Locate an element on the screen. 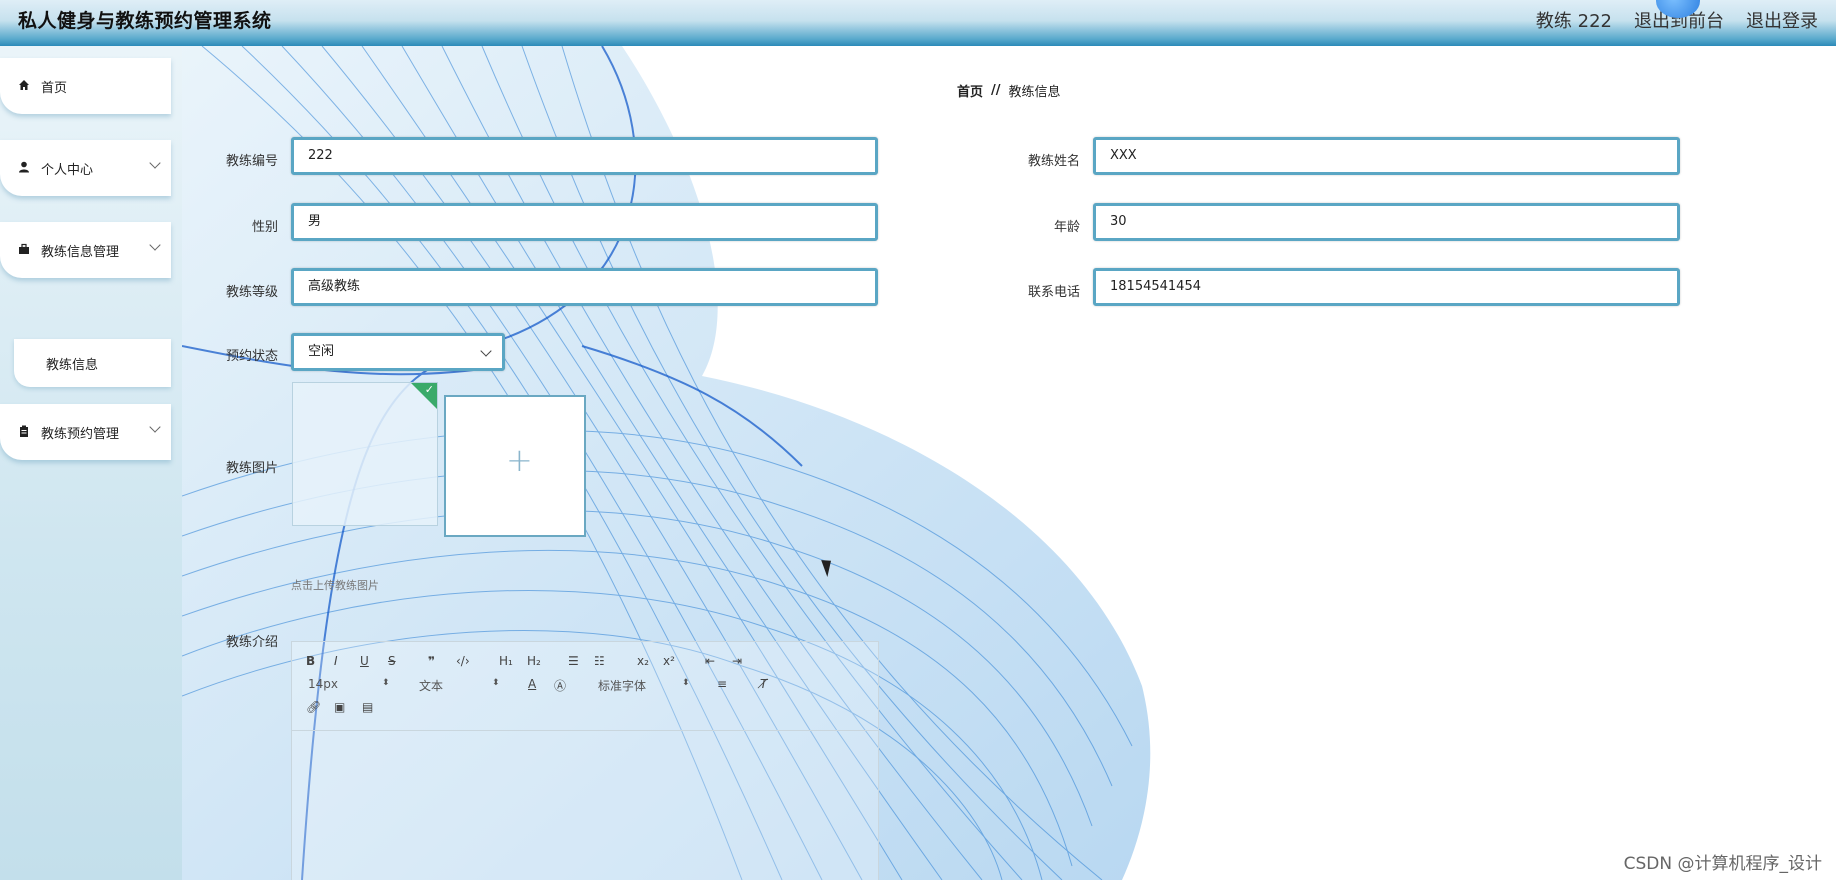 This screenshot has width=1836, height=880. font-family-select: 标准字体 is located at coordinates (622, 685).